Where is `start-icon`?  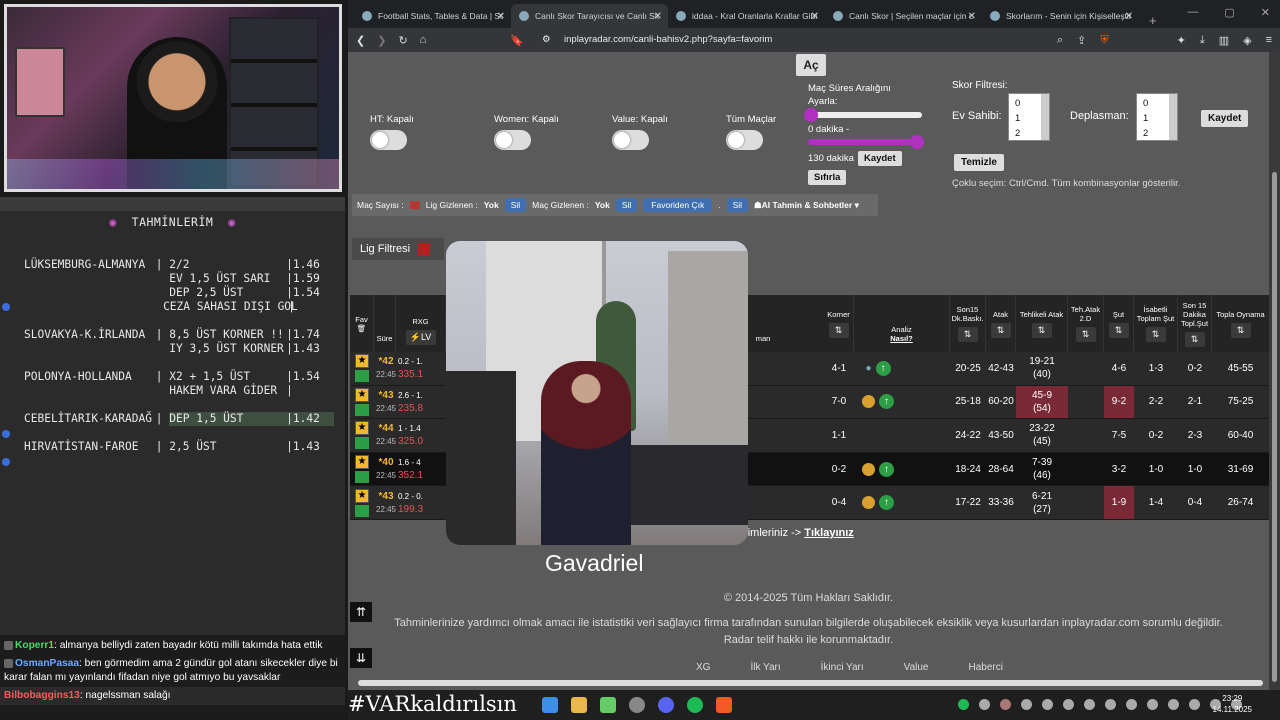
start-icon is located at coordinates (550, 705).